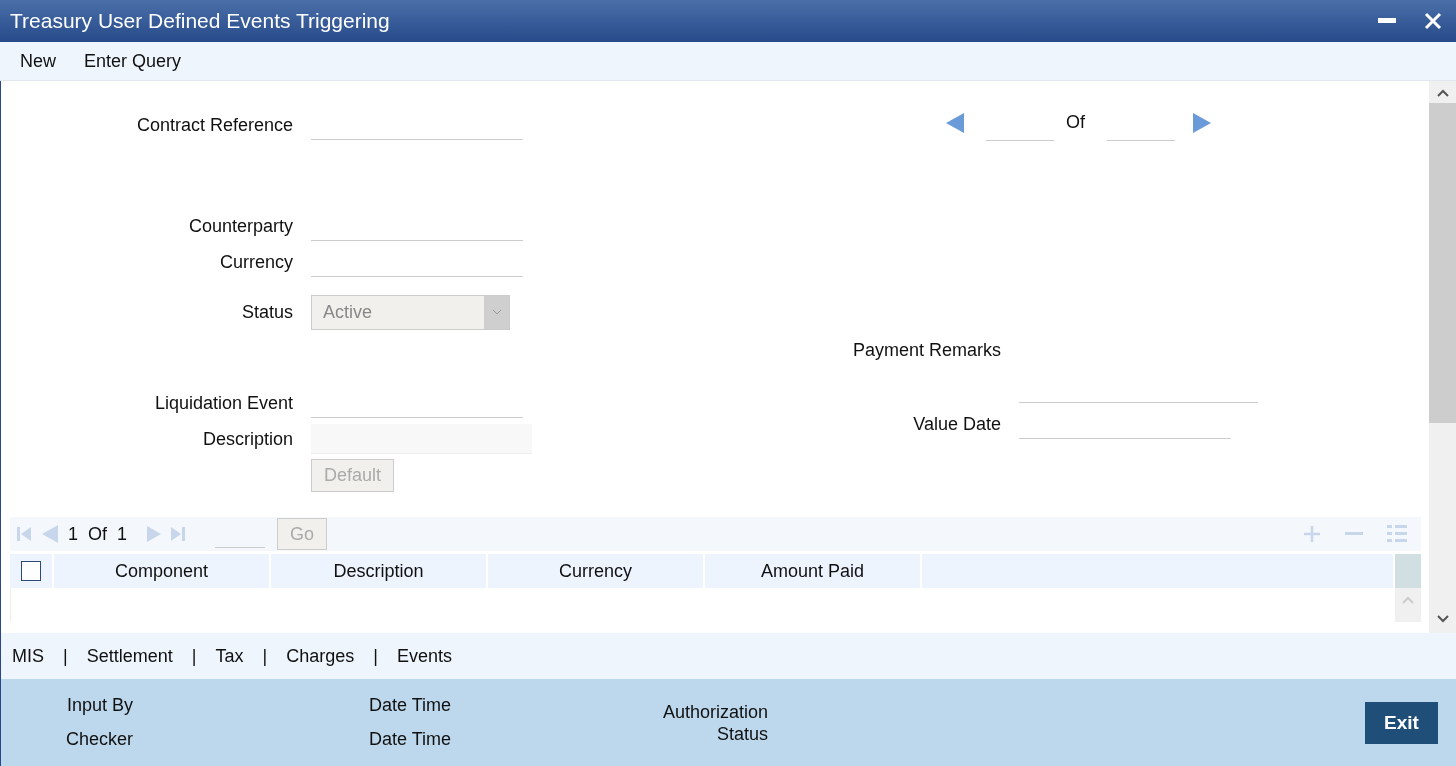 The image size is (1456, 766). What do you see at coordinates (1442, 619) in the screenshot?
I see `scroll-down-icon` at bounding box center [1442, 619].